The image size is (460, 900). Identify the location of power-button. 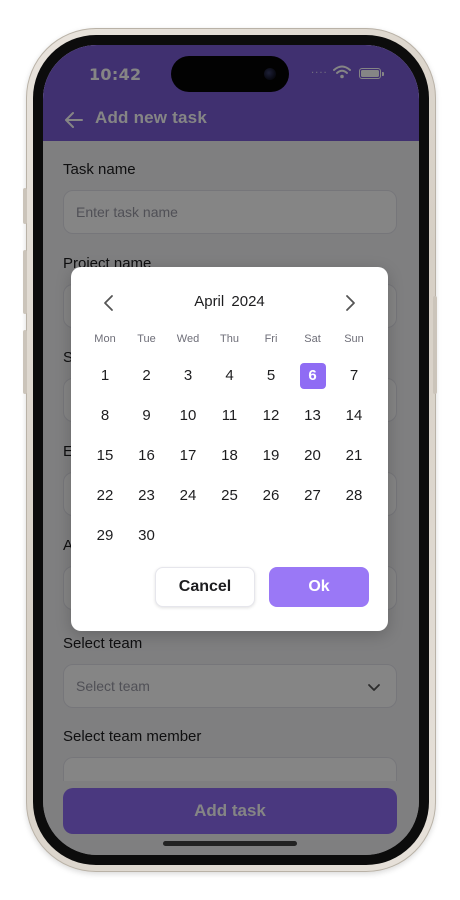
(435, 345).